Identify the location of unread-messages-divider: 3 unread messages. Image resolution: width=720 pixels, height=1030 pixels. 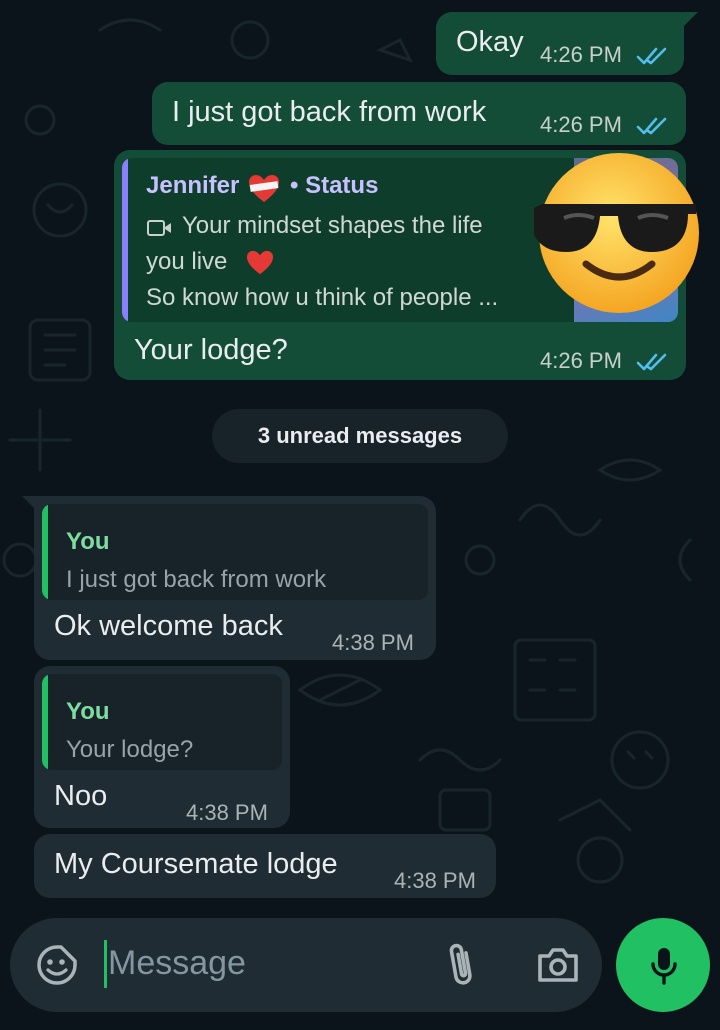
(360, 436).